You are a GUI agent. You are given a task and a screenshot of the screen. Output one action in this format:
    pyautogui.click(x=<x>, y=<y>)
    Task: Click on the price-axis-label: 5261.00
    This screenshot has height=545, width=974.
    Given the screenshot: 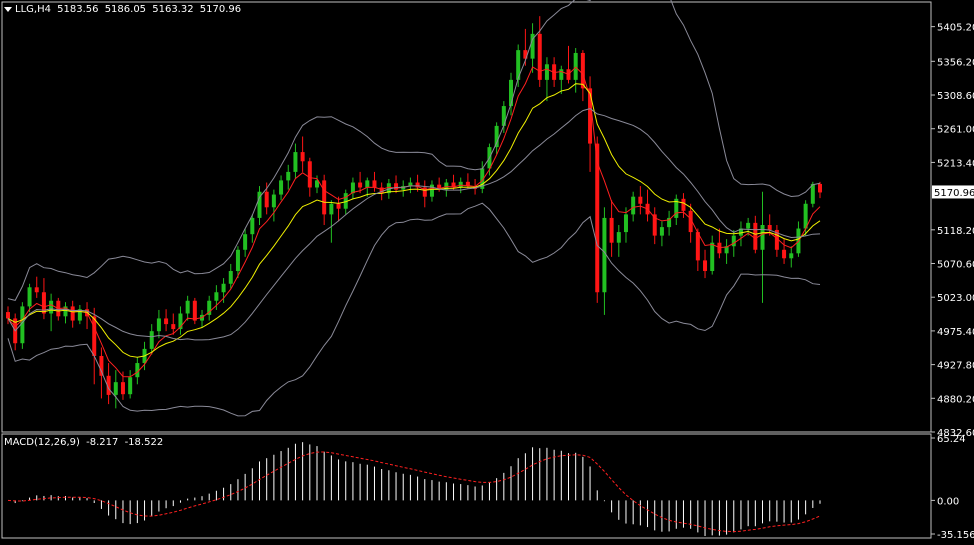 What is the action you would take?
    pyautogui.click(x=955, y=130)
    